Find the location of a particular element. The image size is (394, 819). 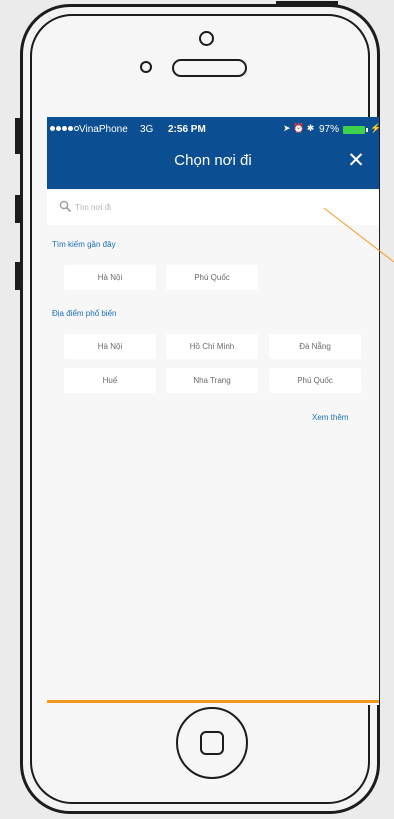

annotation-pointer-line is located at coordinates (358, 235).